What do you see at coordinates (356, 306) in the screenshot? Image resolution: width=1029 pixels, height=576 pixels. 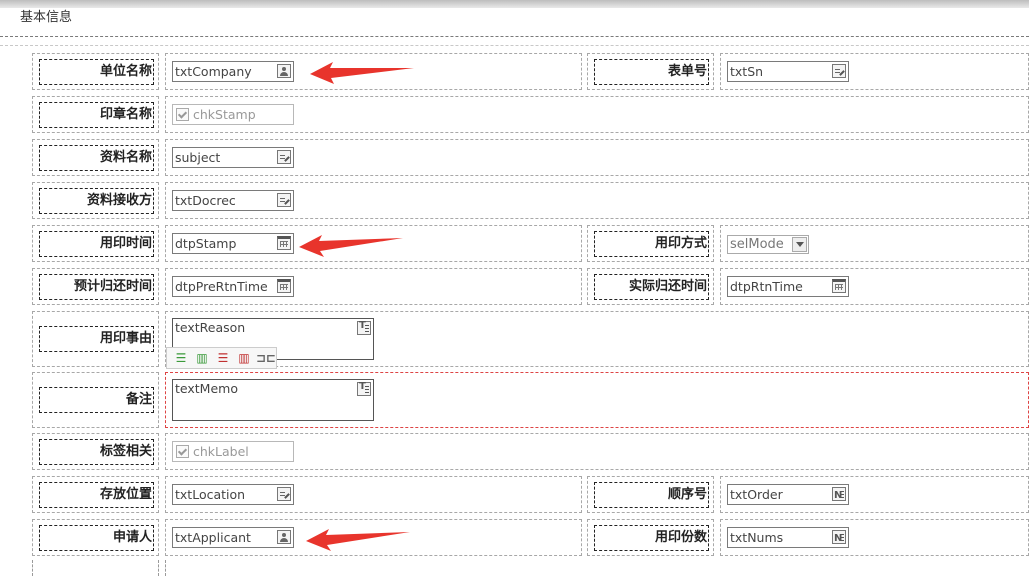 I see `annotation-arrows` at bounding box center [356, 306].